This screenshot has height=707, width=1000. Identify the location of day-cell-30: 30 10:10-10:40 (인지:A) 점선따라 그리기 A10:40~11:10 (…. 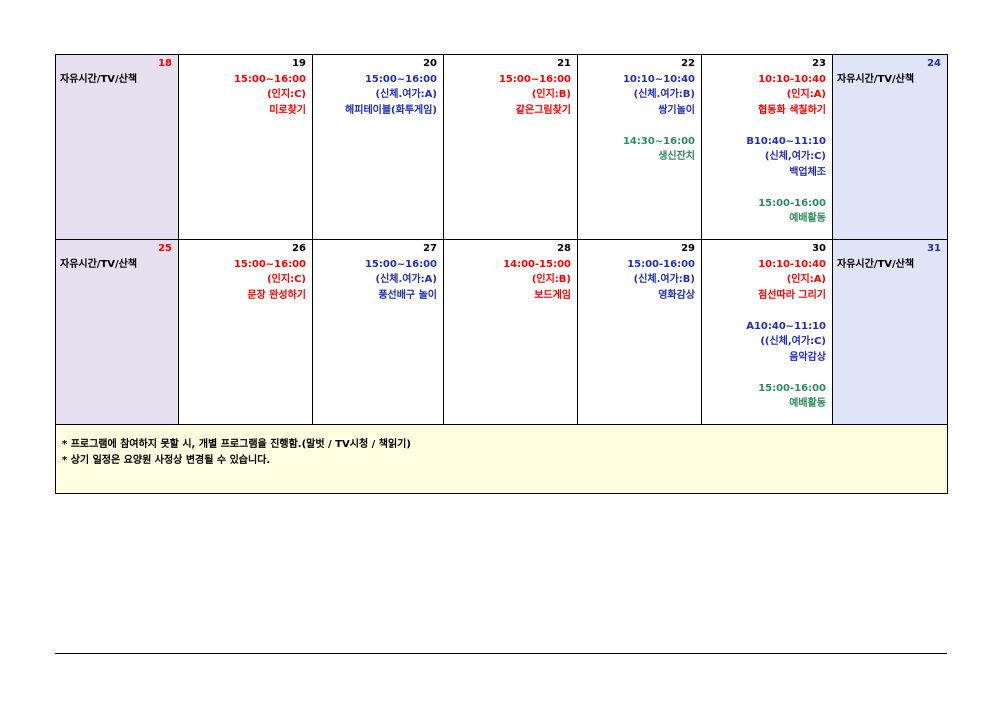
(767, 332).